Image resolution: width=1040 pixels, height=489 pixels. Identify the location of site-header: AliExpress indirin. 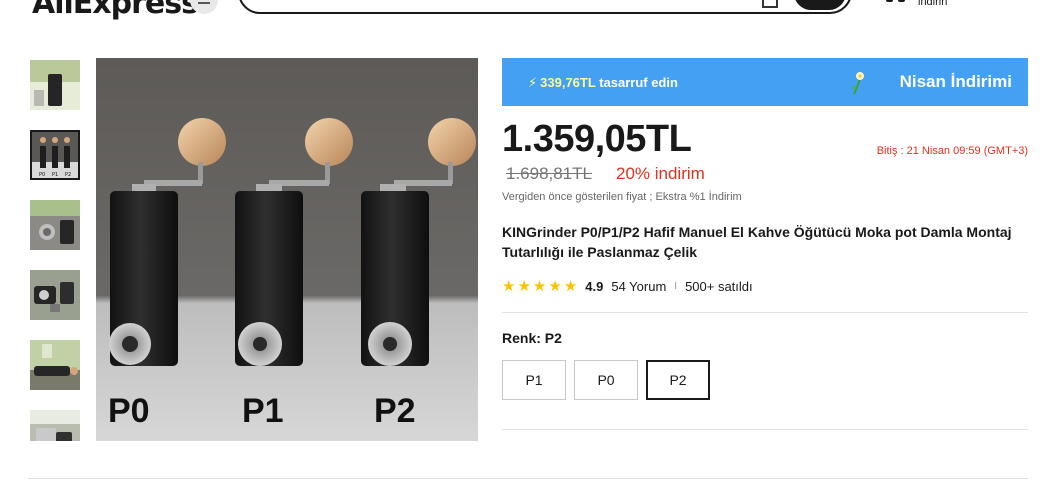
(520, 10).